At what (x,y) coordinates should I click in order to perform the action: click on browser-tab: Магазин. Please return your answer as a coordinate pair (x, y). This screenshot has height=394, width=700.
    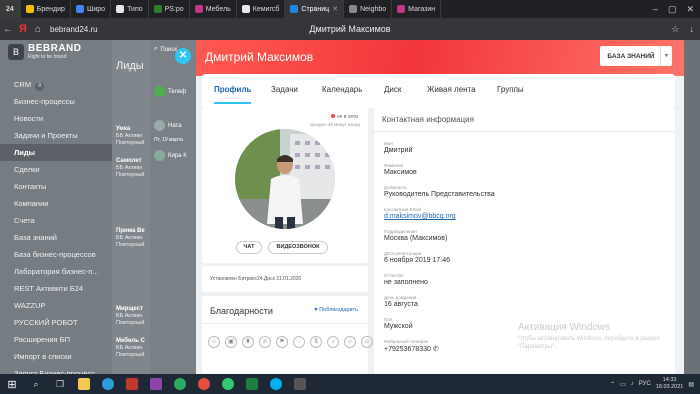
    Looking at the image, I should click on (417, 9).